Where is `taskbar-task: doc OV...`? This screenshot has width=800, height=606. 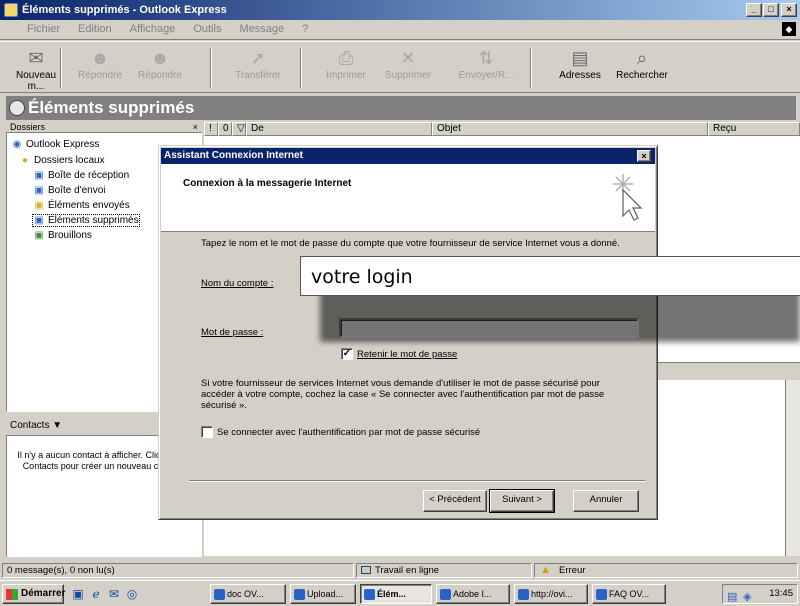
taskbar-task: doc OV... is located at coordinates (248, 594).